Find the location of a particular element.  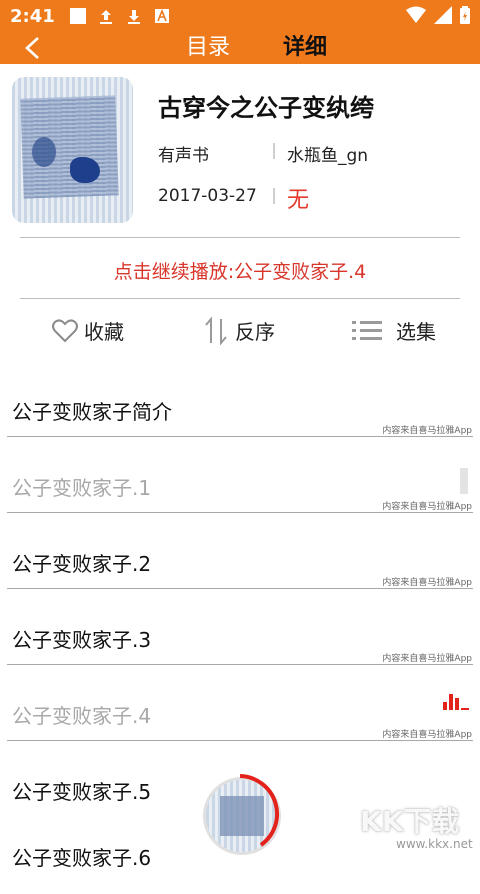

episode-title: 公子变败家子.5 is located at coordinates (82, 792).